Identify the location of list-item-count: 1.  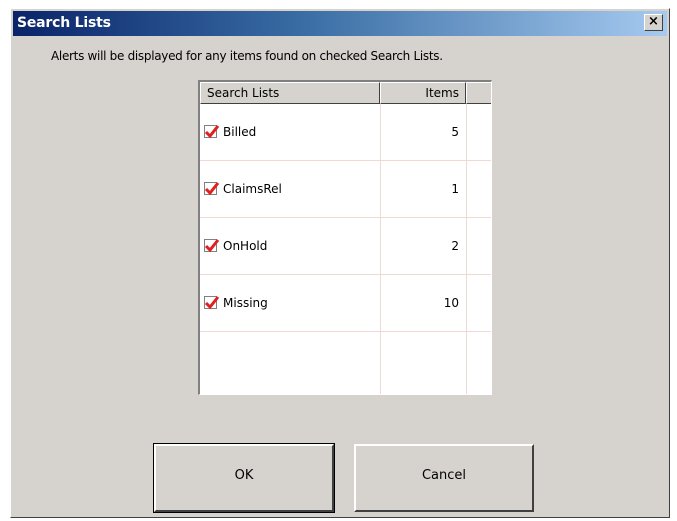
(455, 189).